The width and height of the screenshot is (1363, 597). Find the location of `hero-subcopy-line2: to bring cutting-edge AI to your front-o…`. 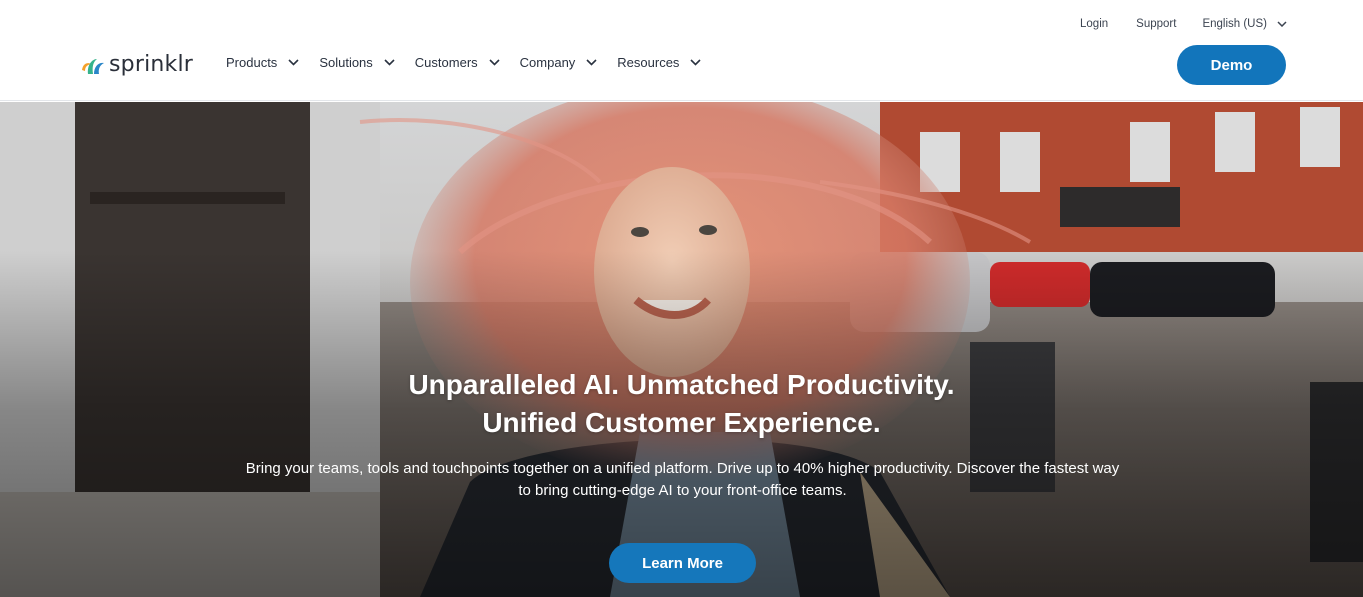

hero-subcopy-line2: to bring cutting-edge AI to your front-o… is located at coordinates (682, 490).